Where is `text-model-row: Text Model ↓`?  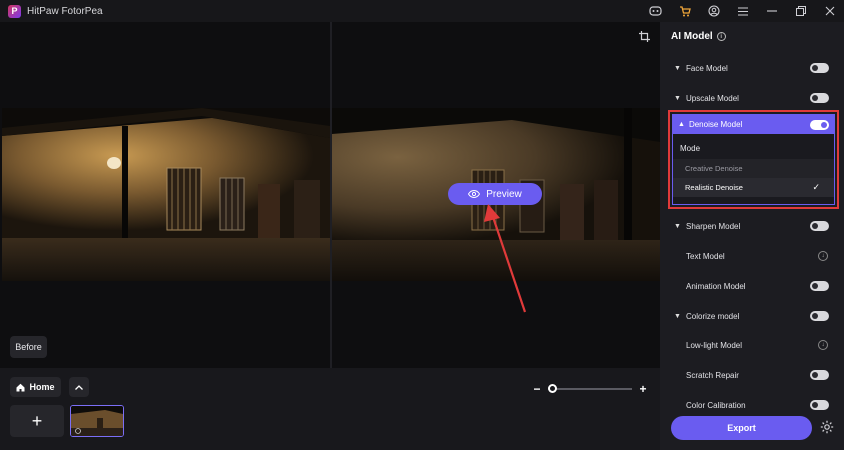 text-model-row: Text Model ↓ is located at coordinates (752, 256).